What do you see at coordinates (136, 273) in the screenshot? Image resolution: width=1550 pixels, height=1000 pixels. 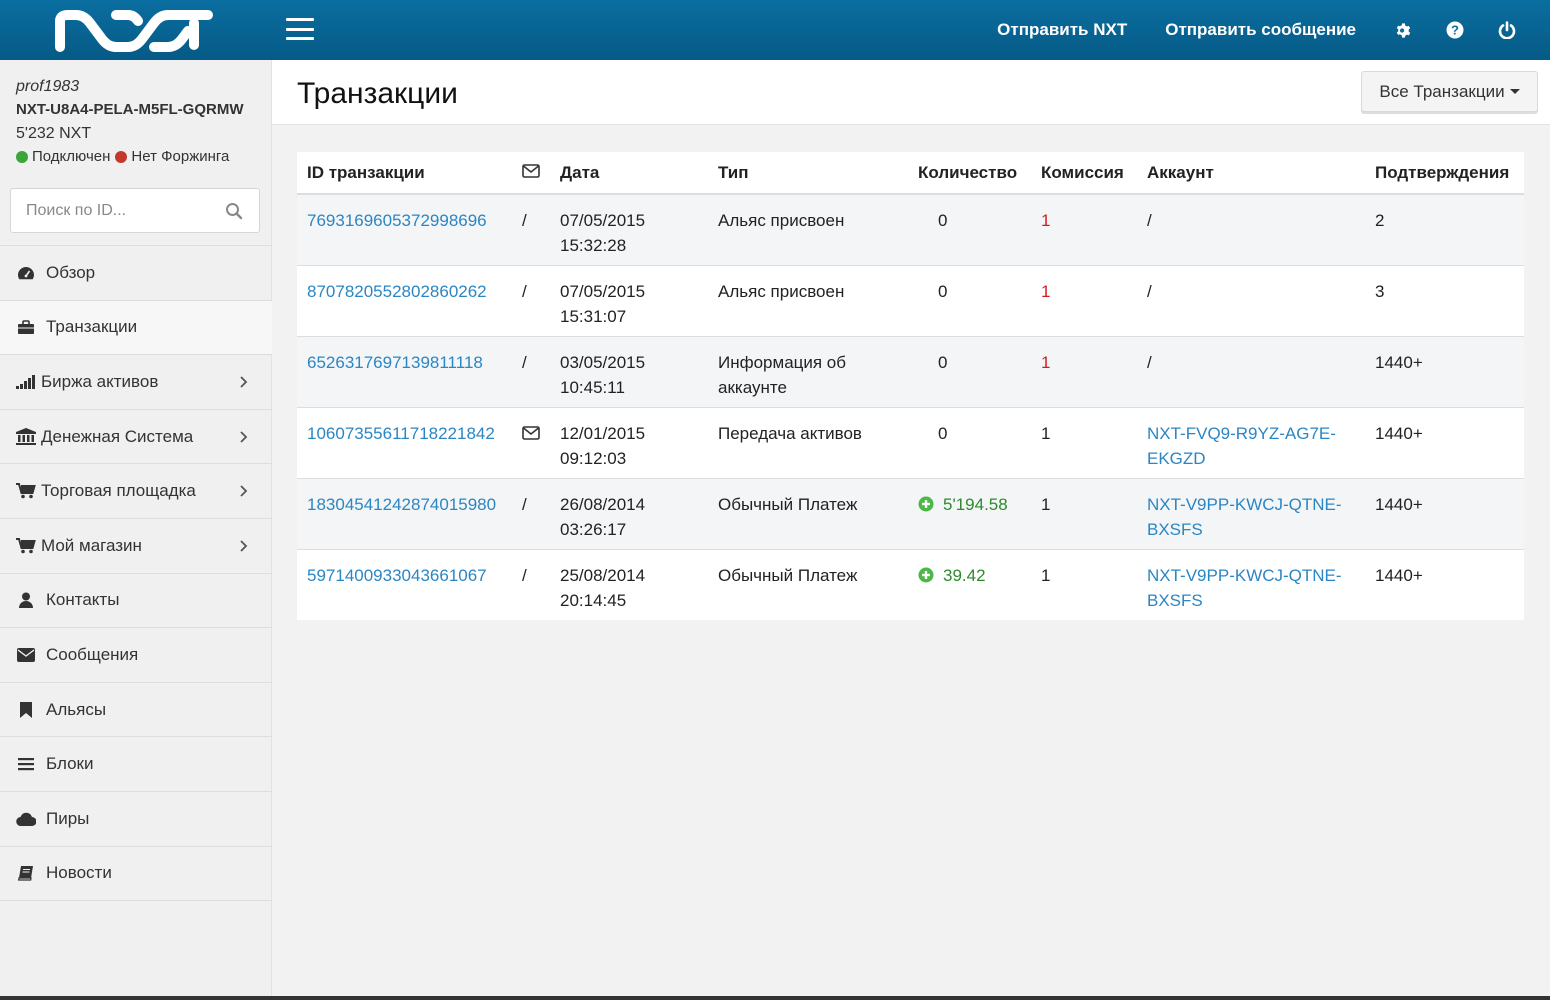 I see `sidebar-item-dashboard: Обзор` at bounding box center [136, 273].